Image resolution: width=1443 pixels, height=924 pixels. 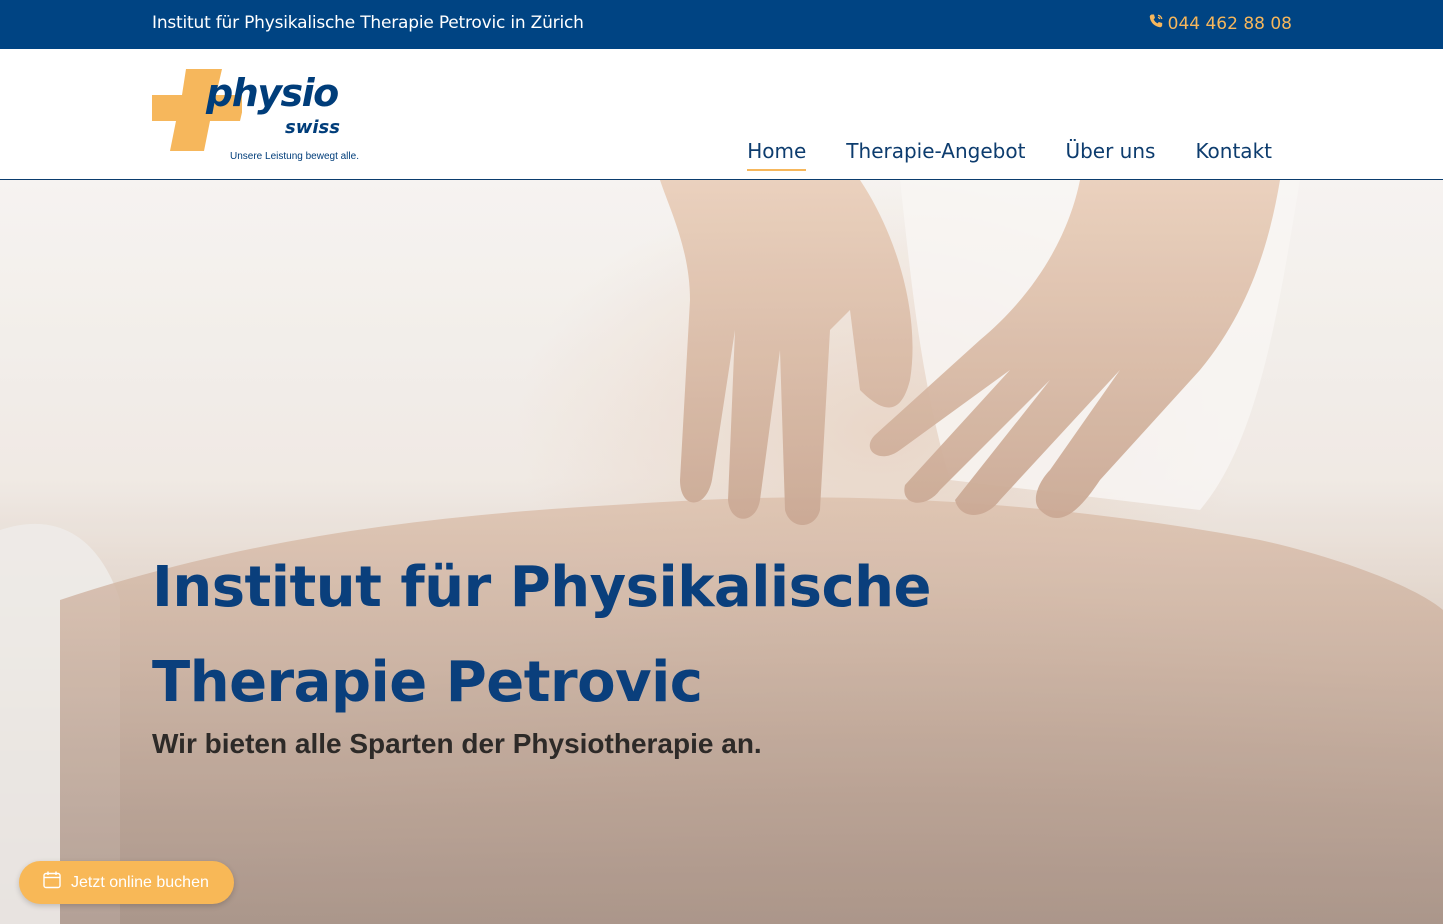 What do you see at coordinates (294, 156) in the screenshot?
I see `logo-tagline: Unsere Leistung bewegt alle.` at bounding box center [294, 156].